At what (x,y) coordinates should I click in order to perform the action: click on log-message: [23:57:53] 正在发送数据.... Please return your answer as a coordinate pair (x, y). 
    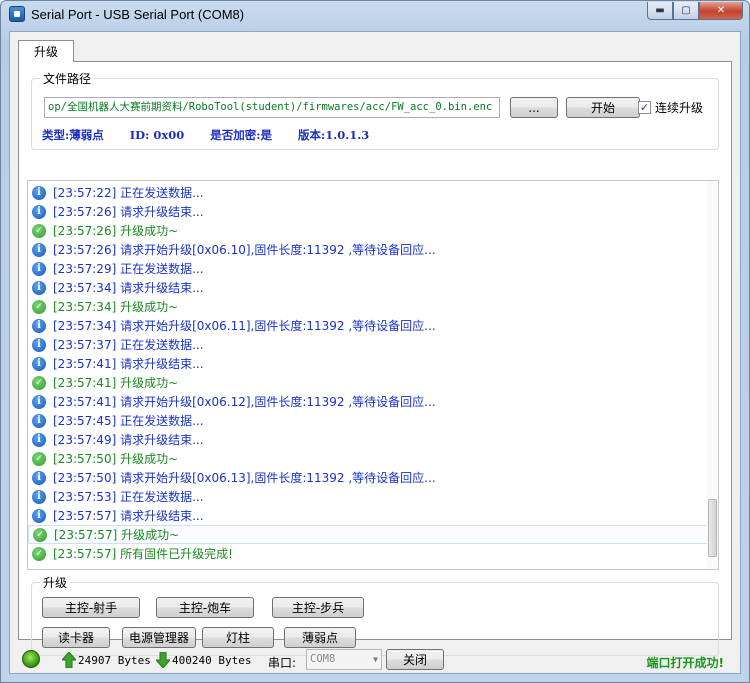
    Looking at the image, I should click on (128, 497).